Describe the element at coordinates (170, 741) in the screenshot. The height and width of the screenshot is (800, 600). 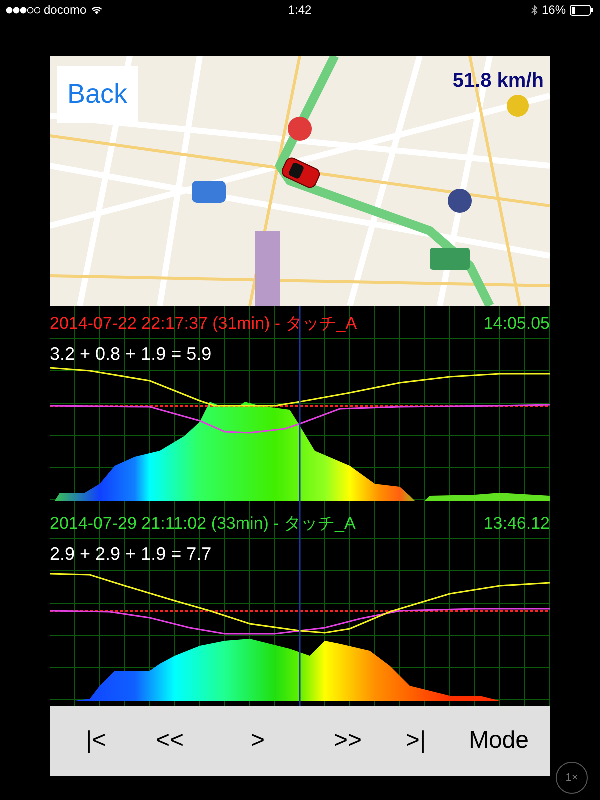
I see `playback-button: <<` at that location.